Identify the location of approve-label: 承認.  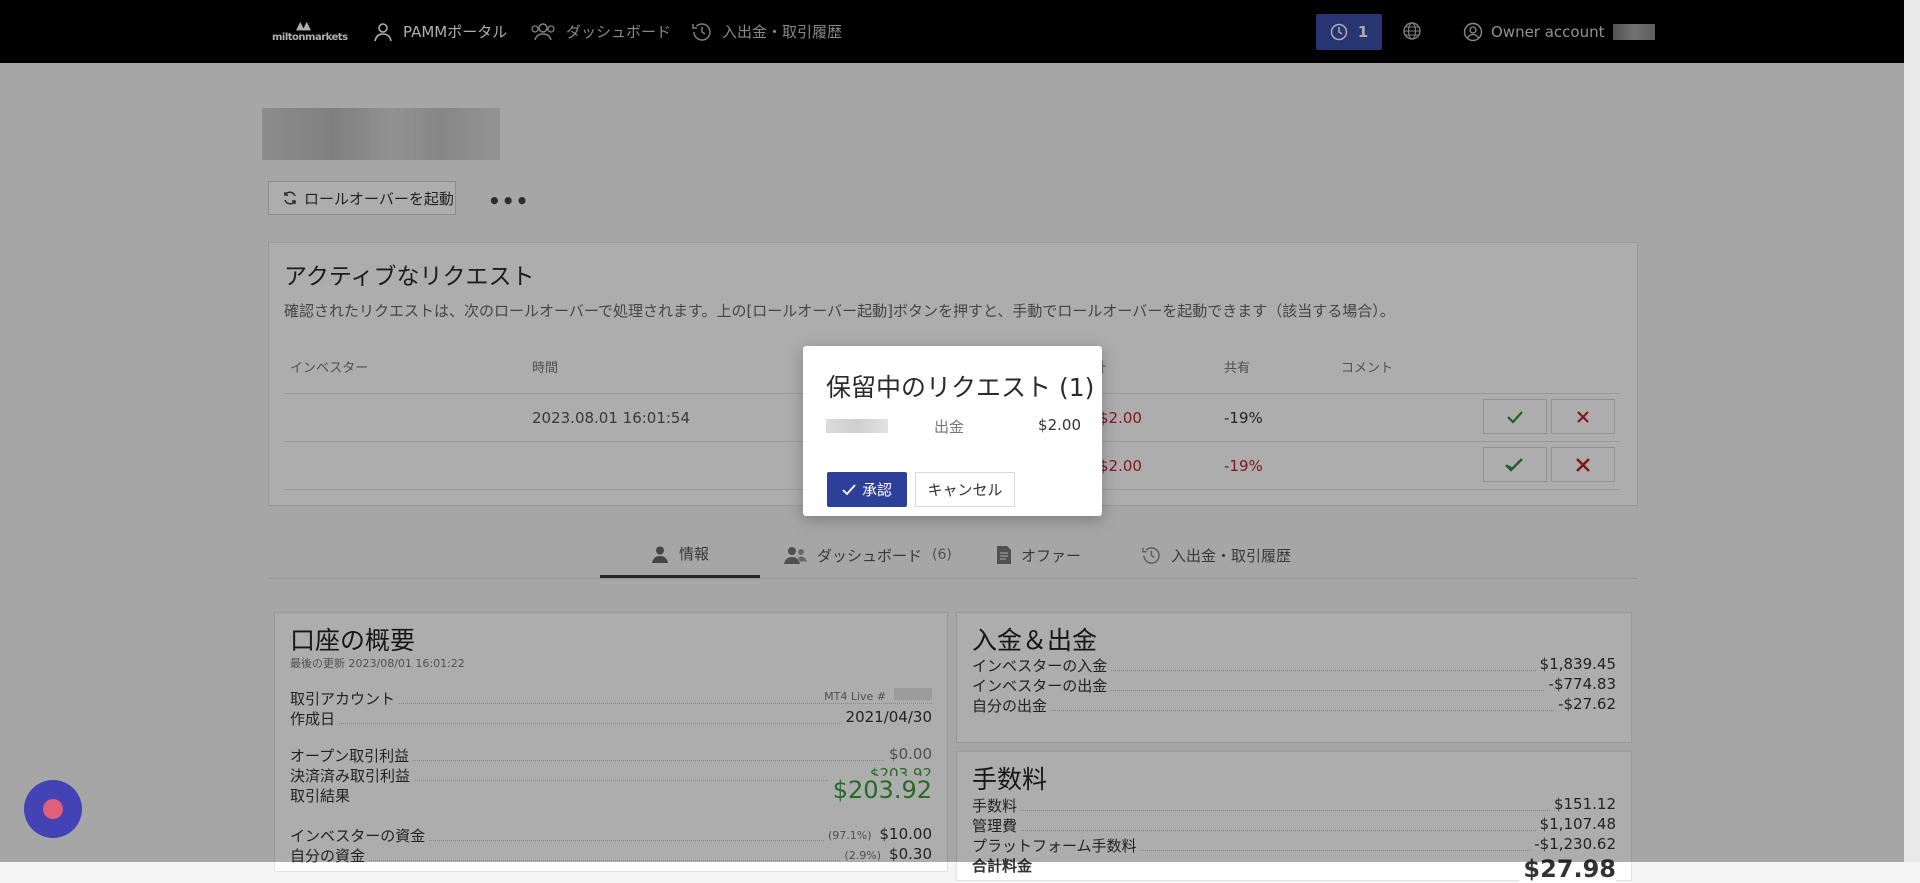
(876, 490).